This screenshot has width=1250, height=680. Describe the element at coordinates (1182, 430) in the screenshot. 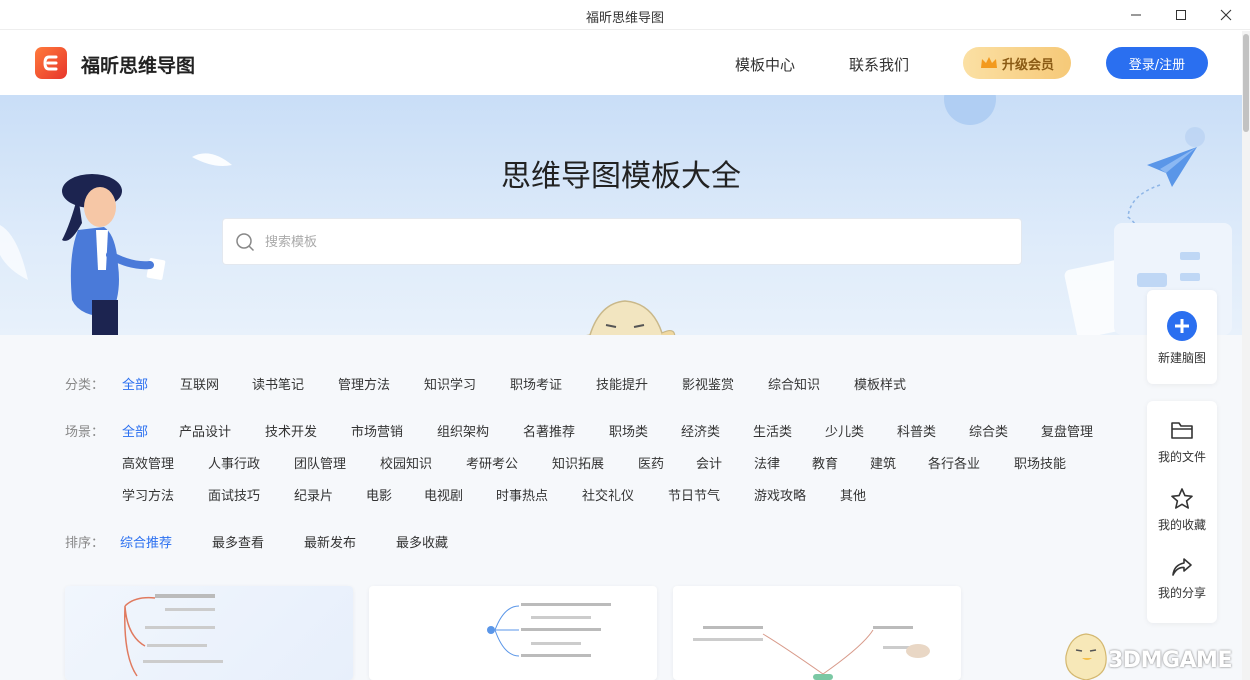

I see `folder-icon` at that location.